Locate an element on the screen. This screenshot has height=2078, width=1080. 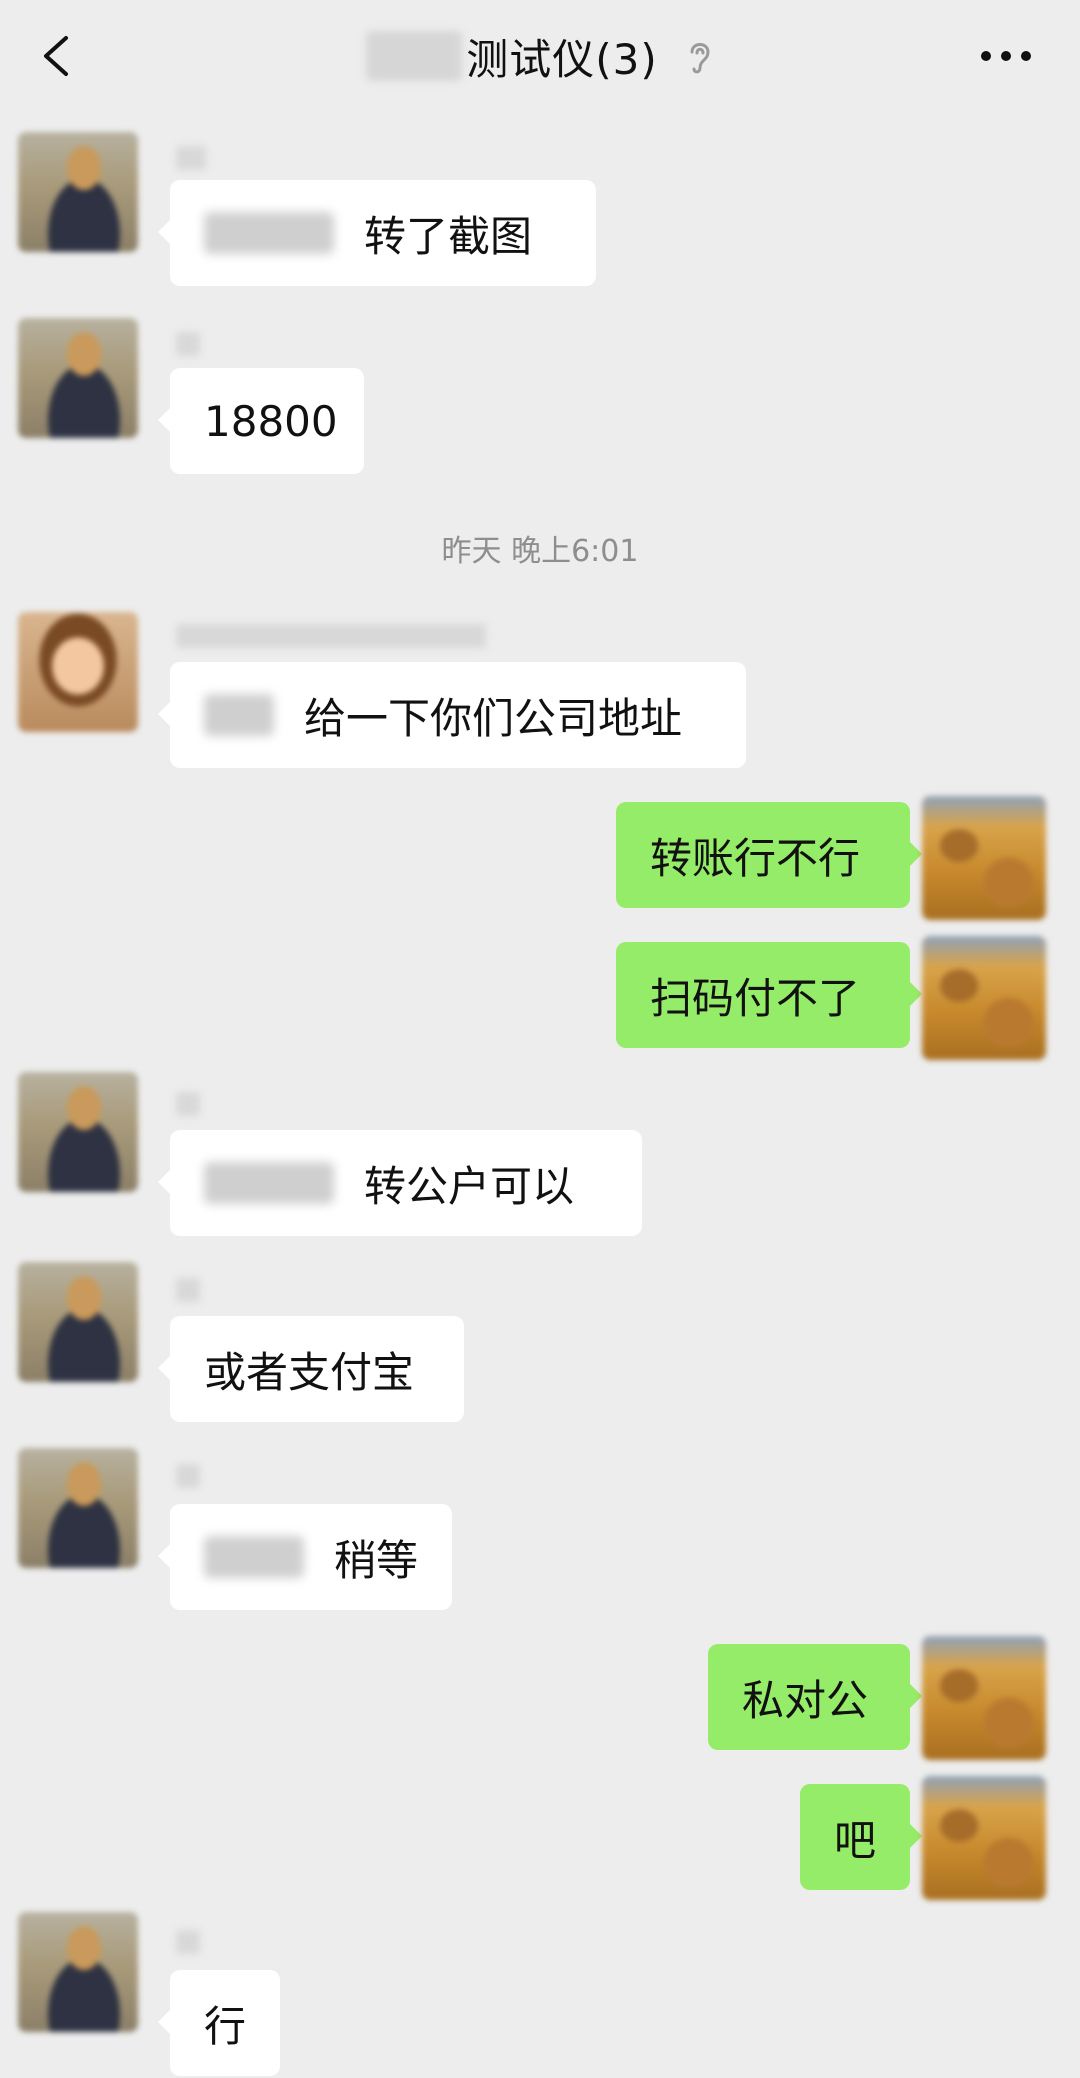
message-text: 或者支付宝 is located at coordinates (309, 1372).